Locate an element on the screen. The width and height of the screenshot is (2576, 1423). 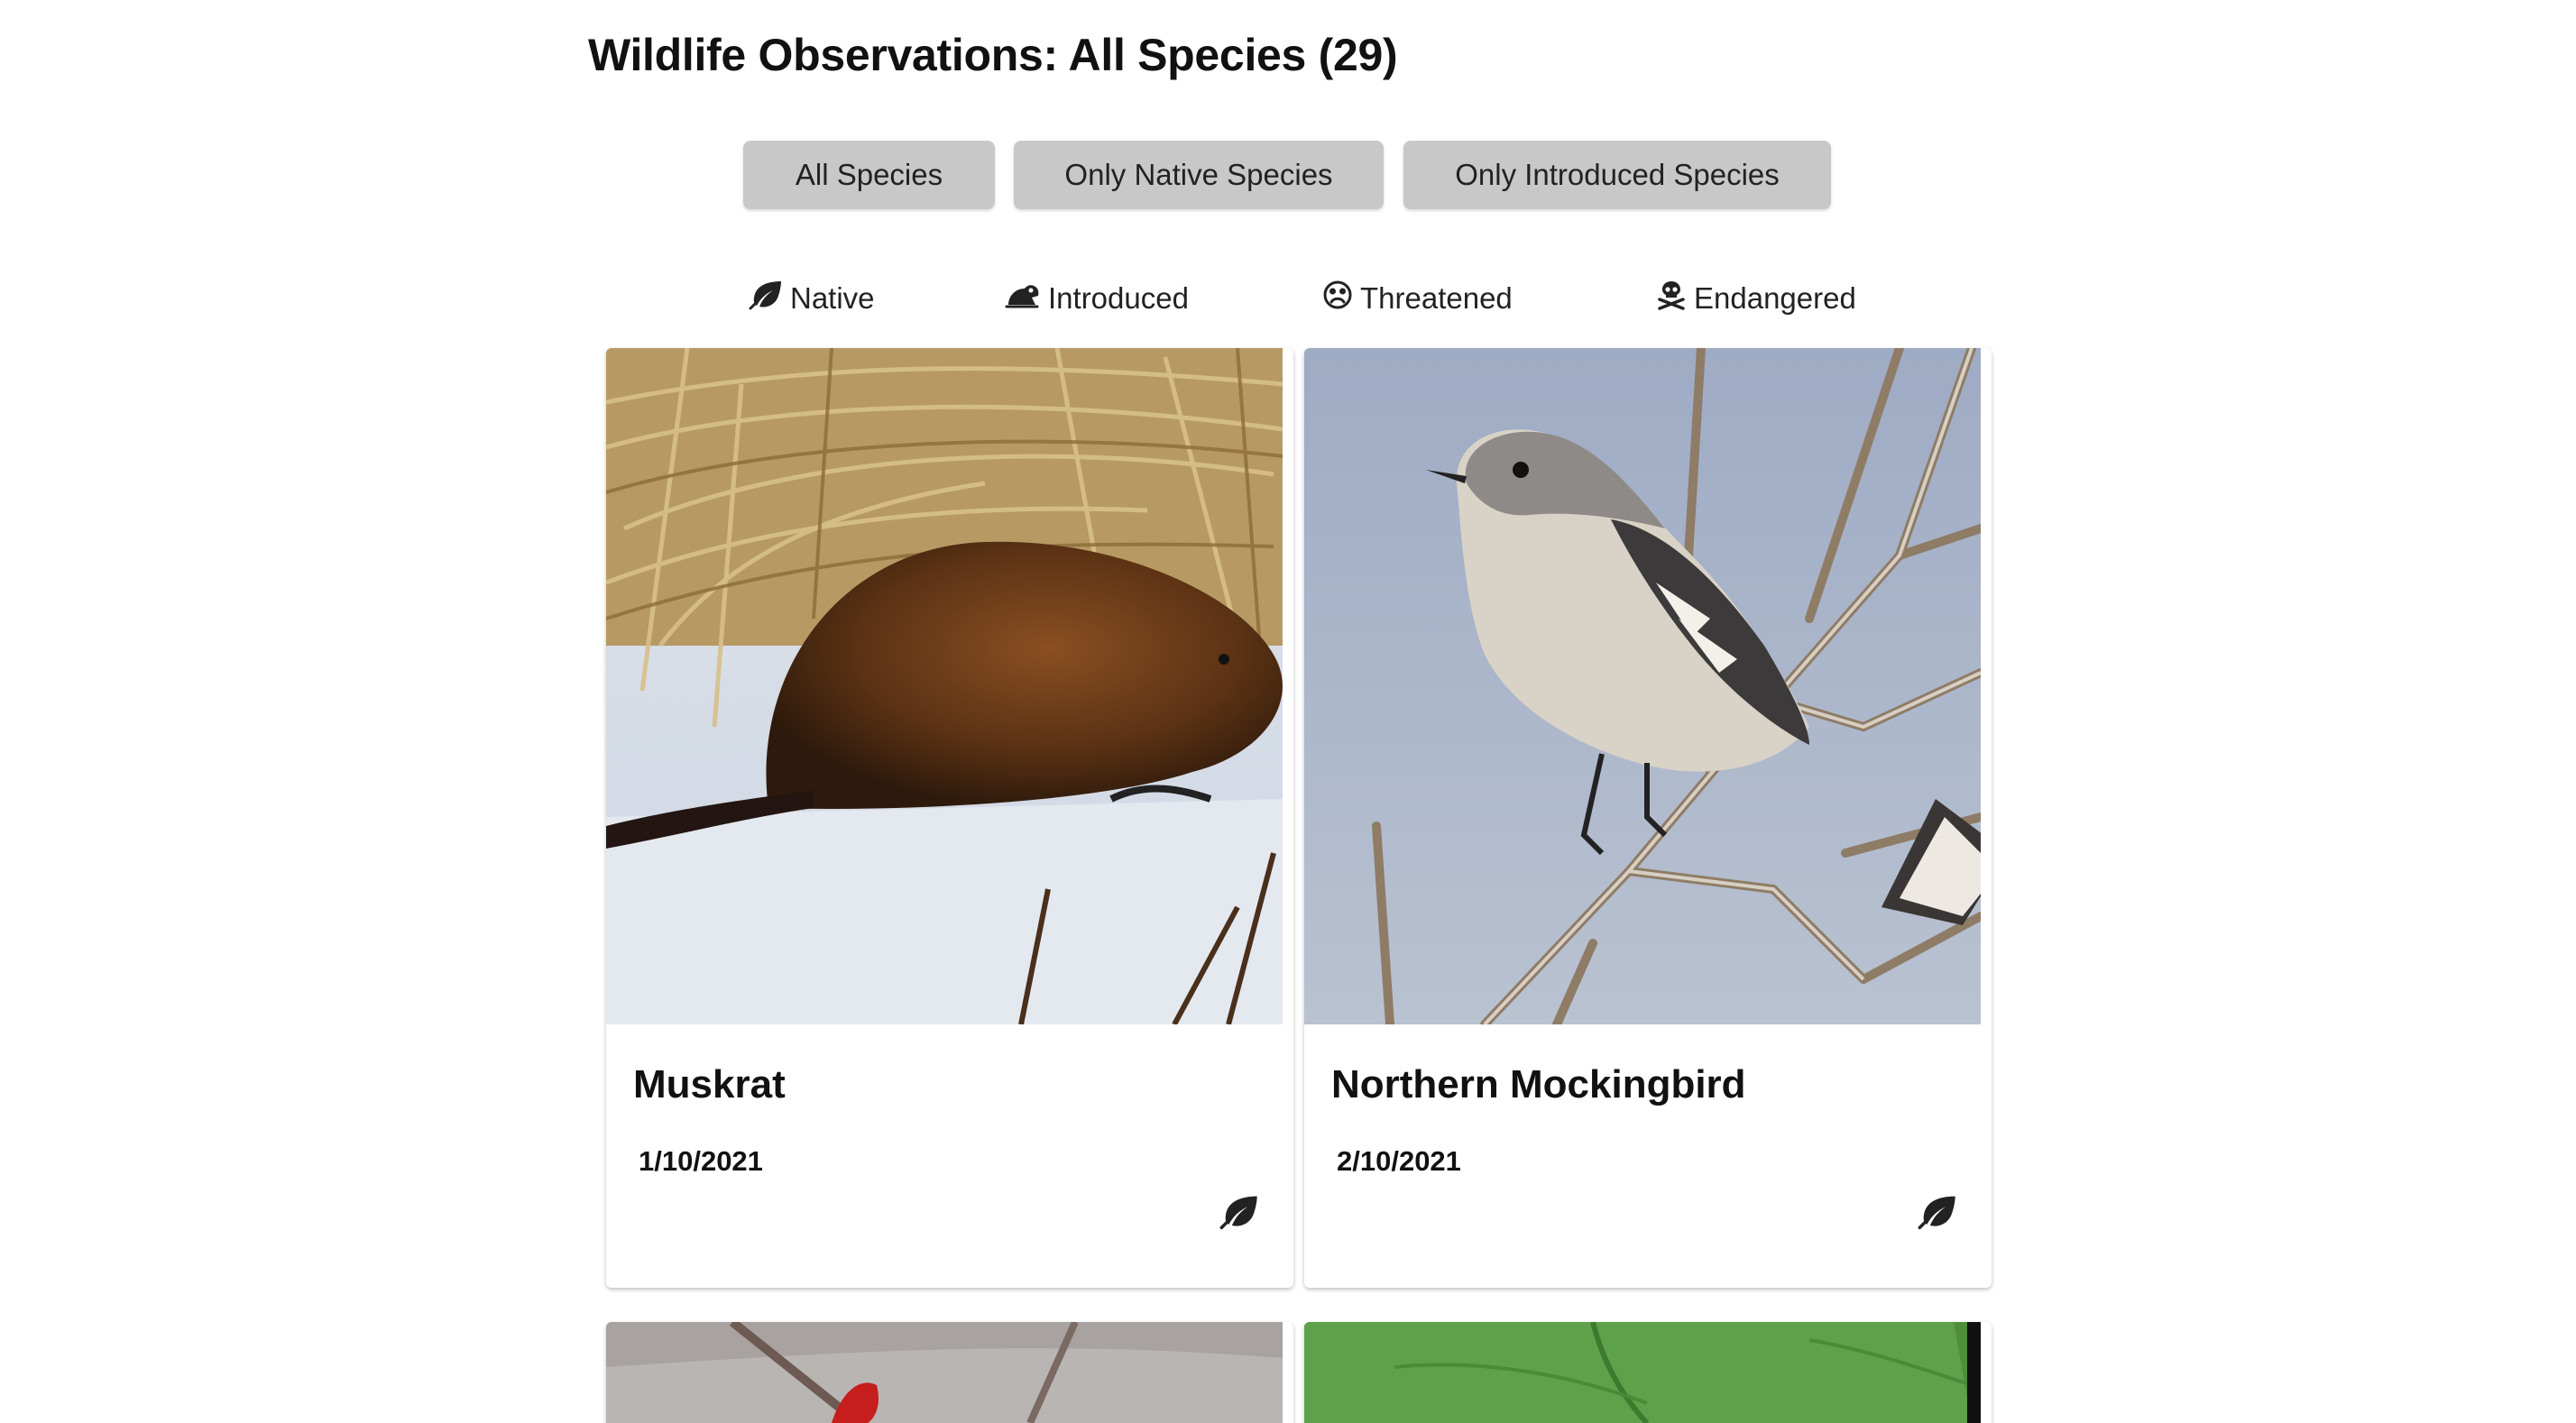
legend-item-native: Native is located at coordinates (812, 298).